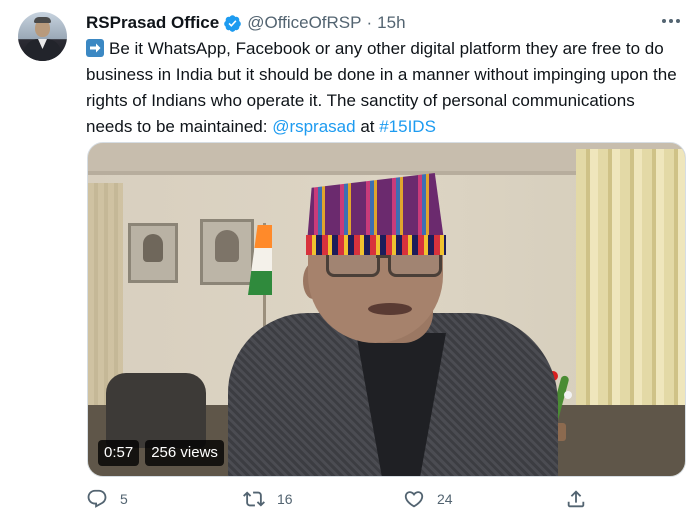 The image size is (700, 523). What do you see at coordinates (124, 499) in the screenshot?
I see `reply-count: 5` at bounding box center [124, 499].